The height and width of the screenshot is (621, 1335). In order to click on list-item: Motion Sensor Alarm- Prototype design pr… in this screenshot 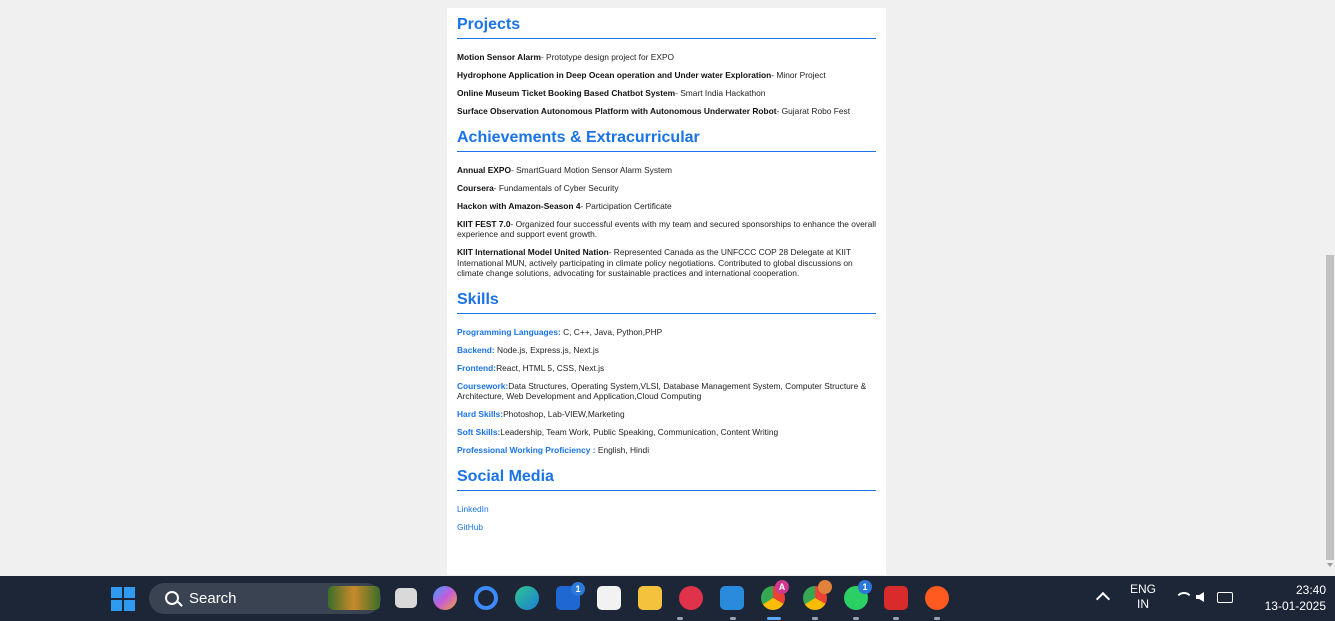, I will do `click(566, 57)`.